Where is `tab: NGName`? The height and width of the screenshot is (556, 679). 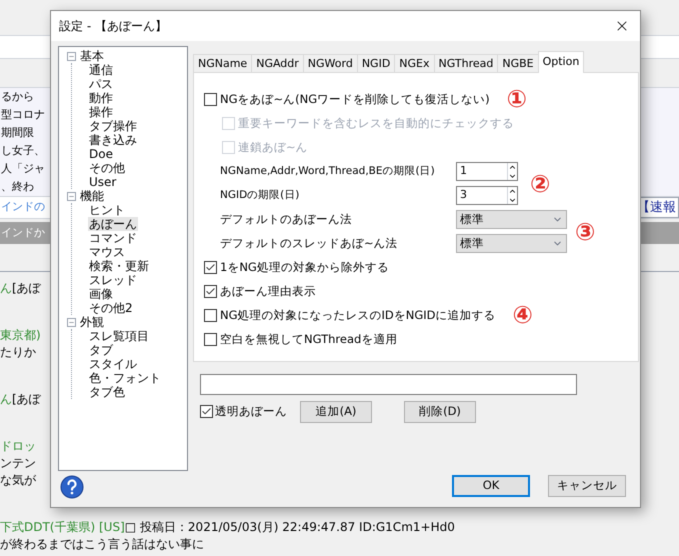 tab: NGName is located at coordinates (222, 63).